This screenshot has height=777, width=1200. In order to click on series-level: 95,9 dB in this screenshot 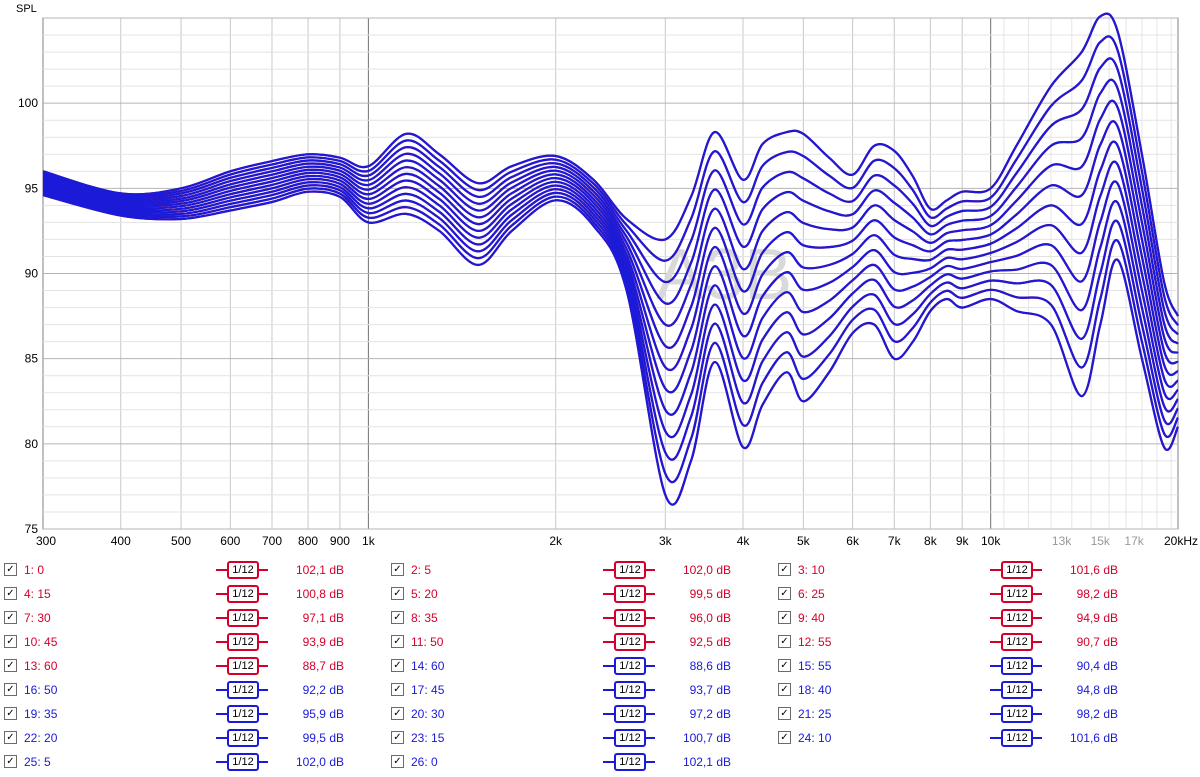, I will do `click(323, 714)`.